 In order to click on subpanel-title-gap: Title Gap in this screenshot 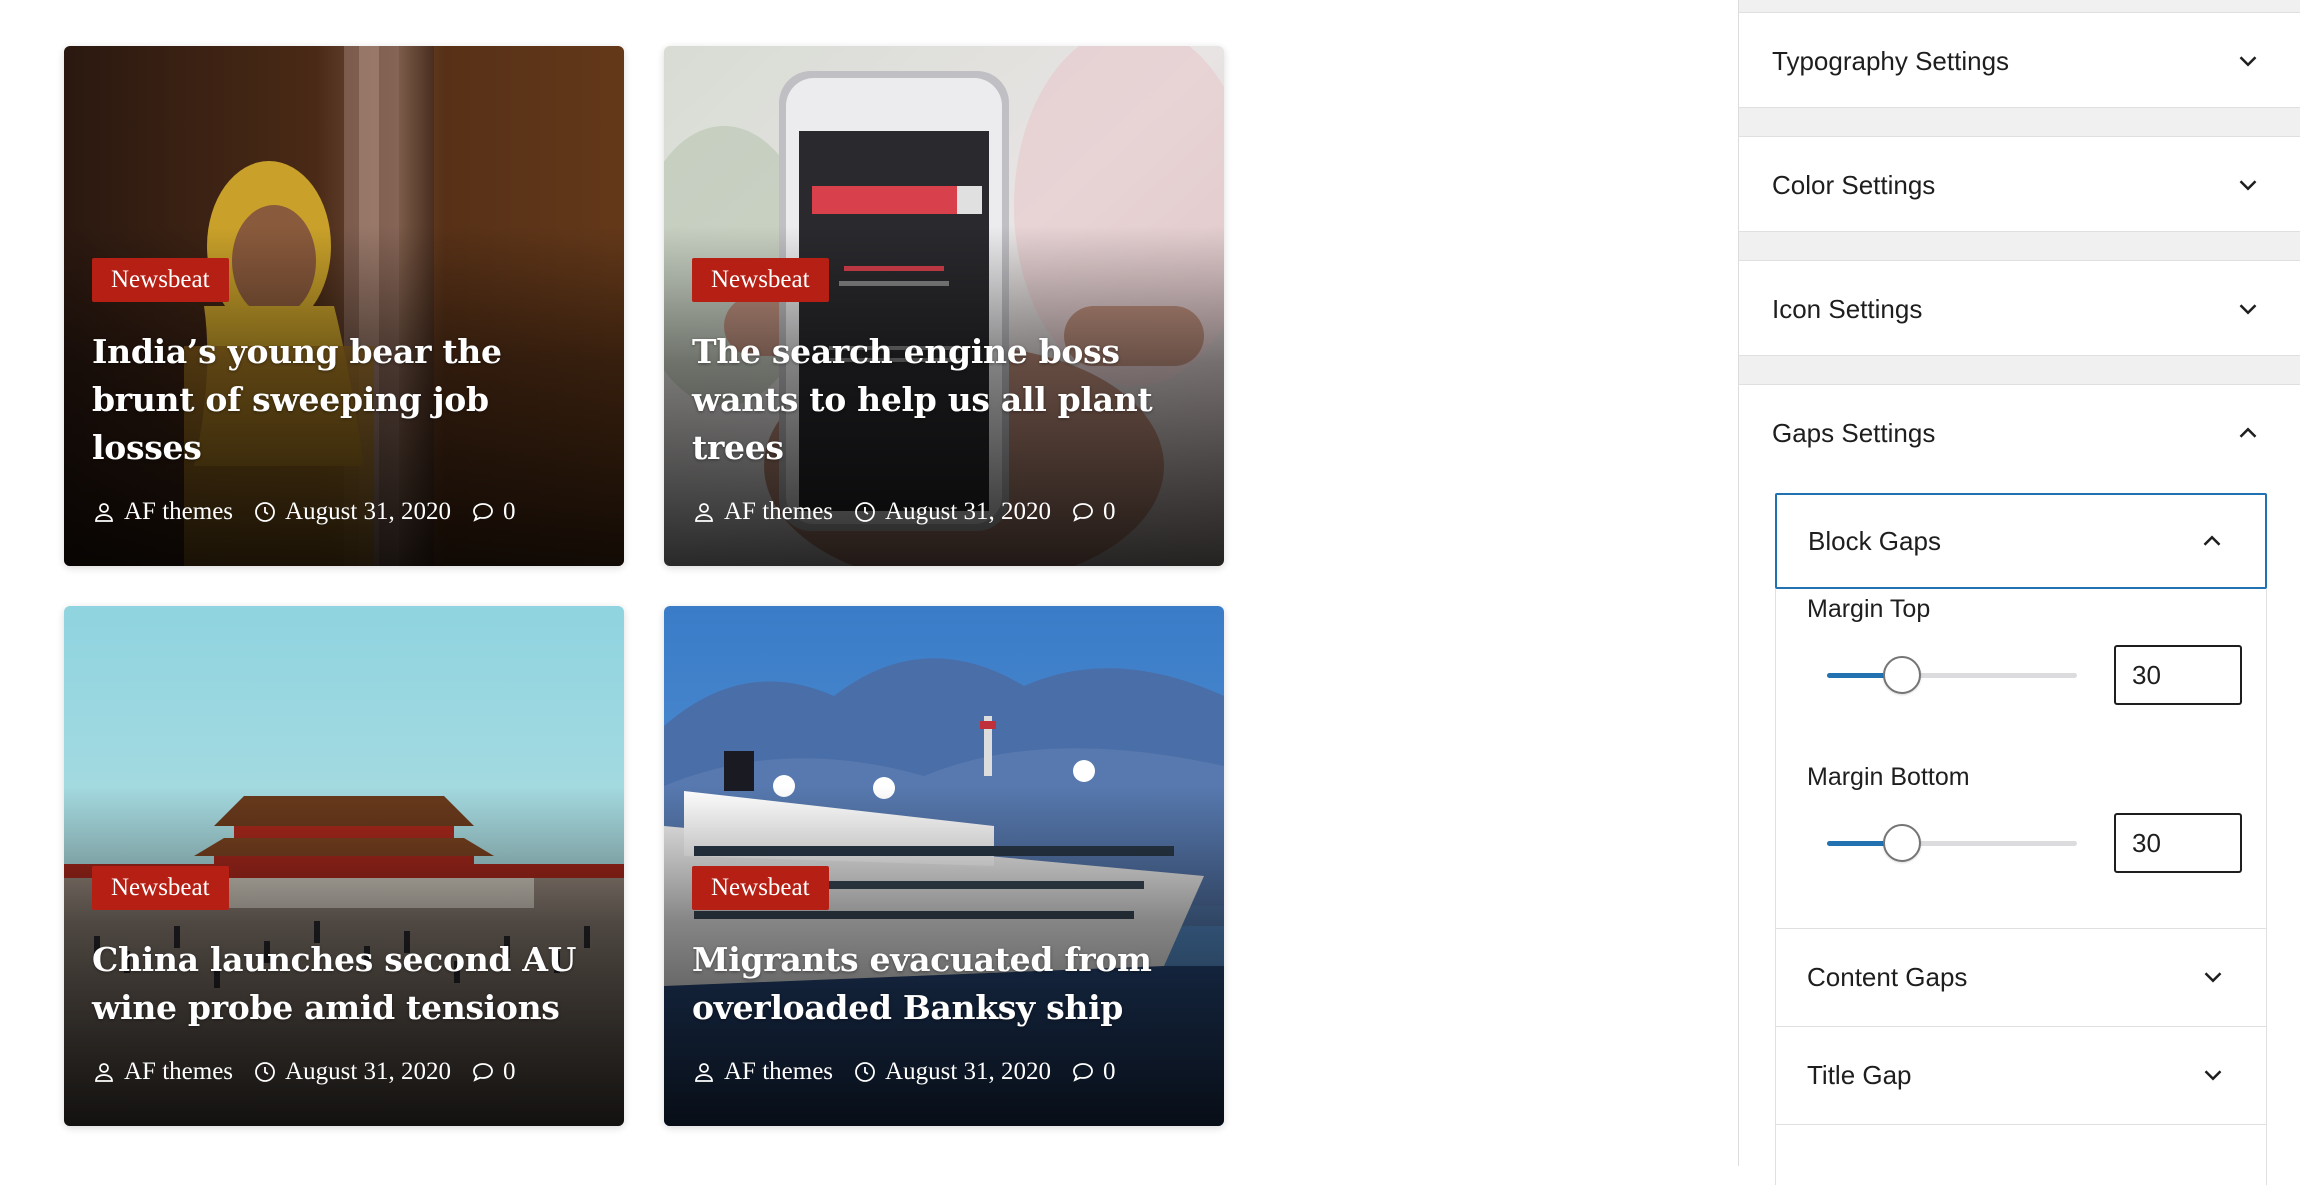, I will do `click(2021, 1076)`.